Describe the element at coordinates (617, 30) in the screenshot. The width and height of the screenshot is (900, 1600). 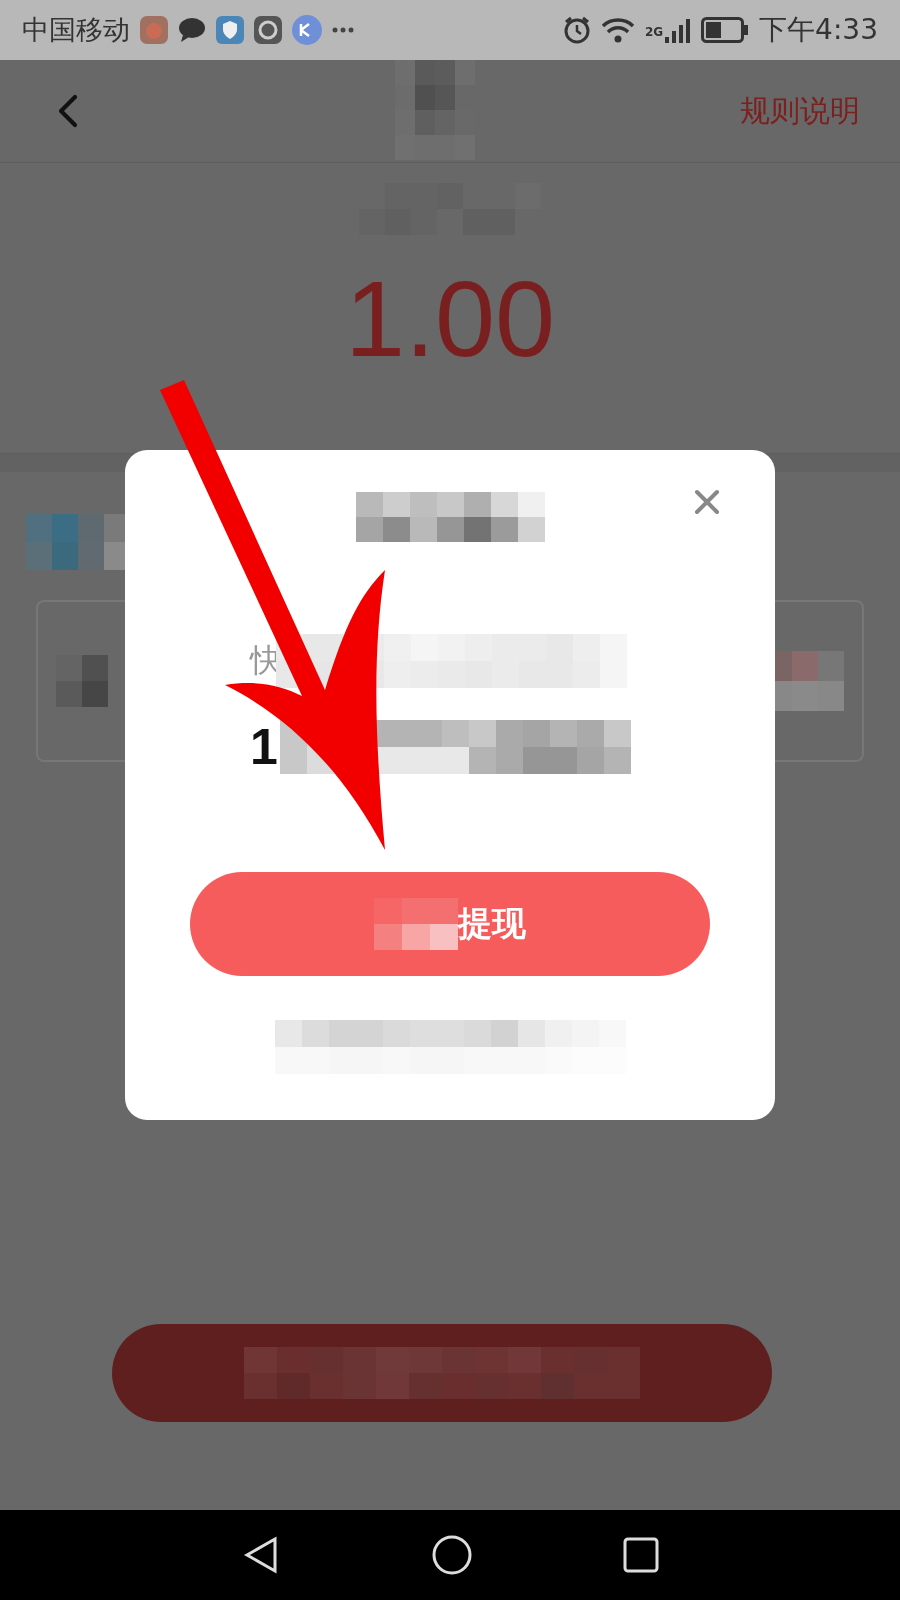
I see `wifi-icon` at that location.